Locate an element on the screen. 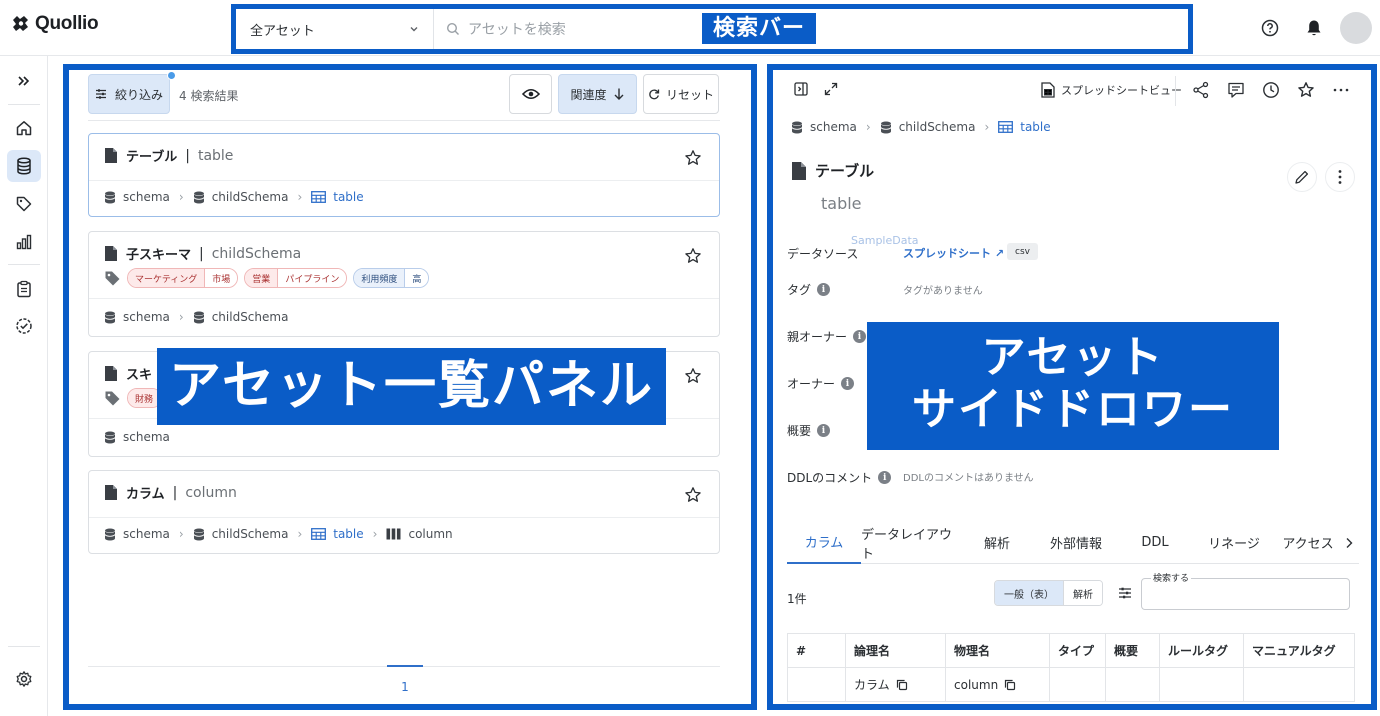 The height and width of the screenshot is (716, 1380). expand-nav-button is located at coordinates (24, 81).